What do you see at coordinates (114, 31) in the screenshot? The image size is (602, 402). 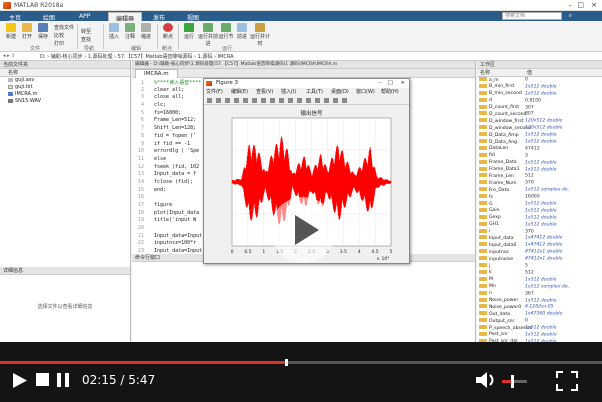 I see `insert-button: 插入` at bounding box center [114, 31].